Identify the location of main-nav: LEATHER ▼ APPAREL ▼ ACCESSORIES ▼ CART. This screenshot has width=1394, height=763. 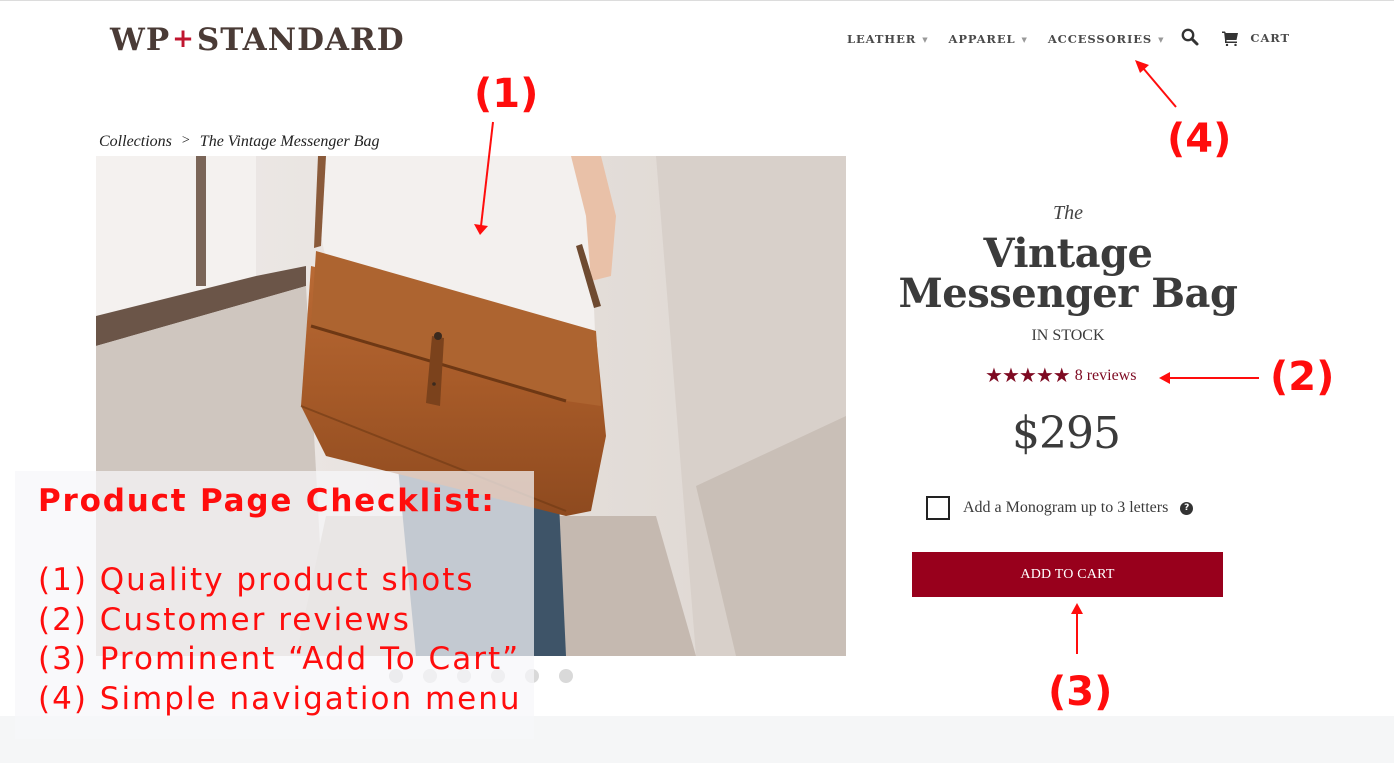
(1068, 39).